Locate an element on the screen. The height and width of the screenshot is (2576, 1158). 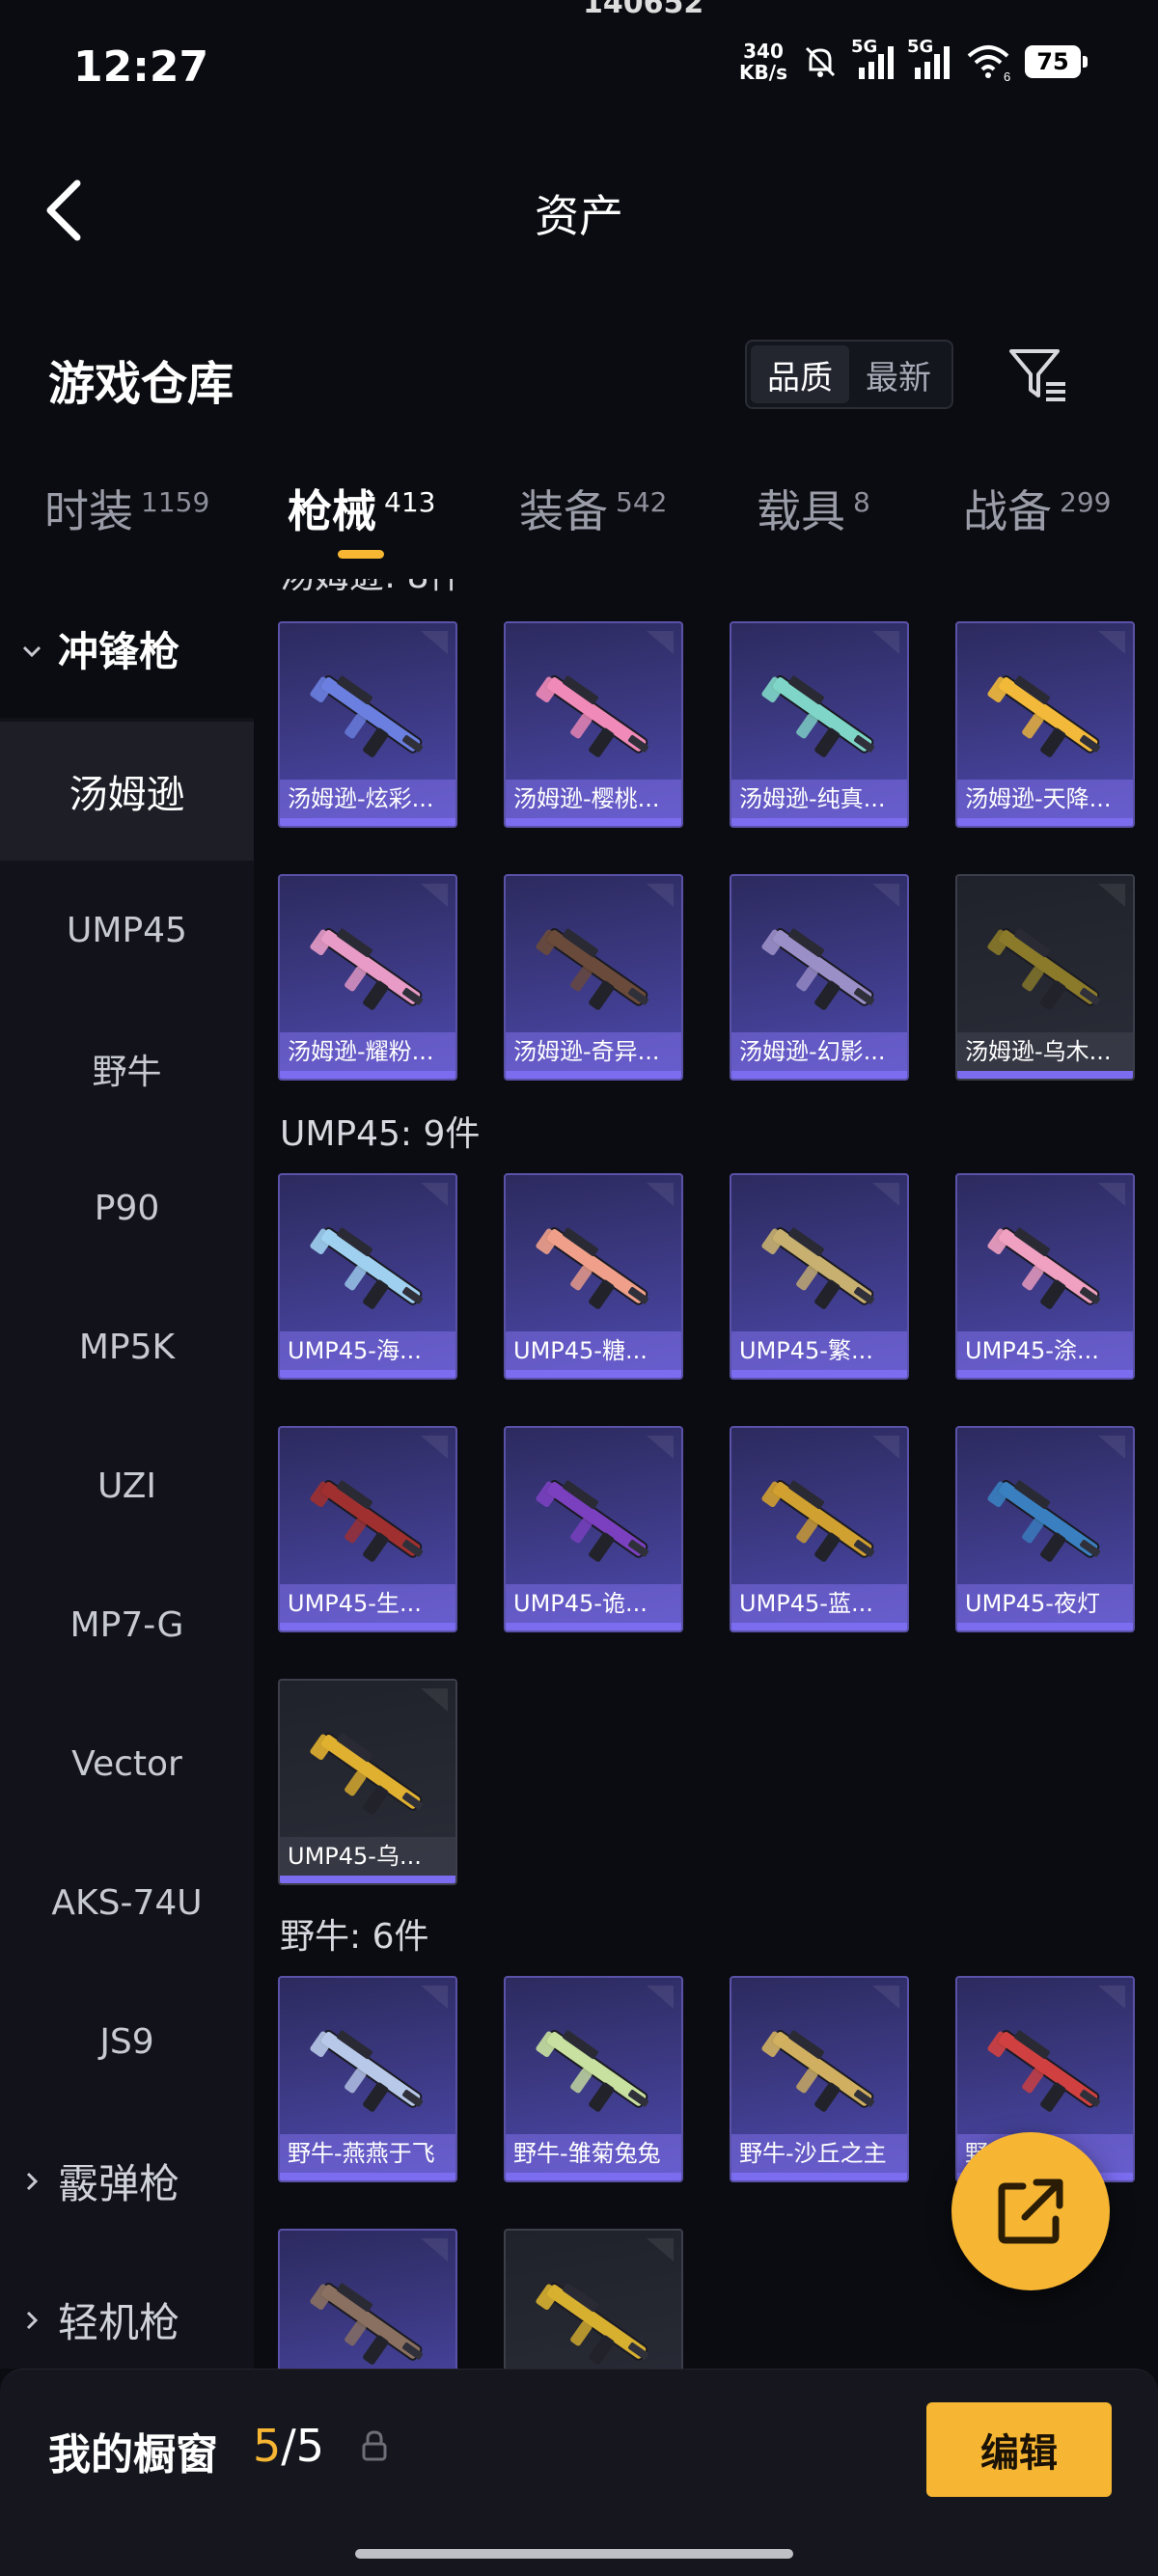
chevron-down-icon is located at coordinates (31, 652).